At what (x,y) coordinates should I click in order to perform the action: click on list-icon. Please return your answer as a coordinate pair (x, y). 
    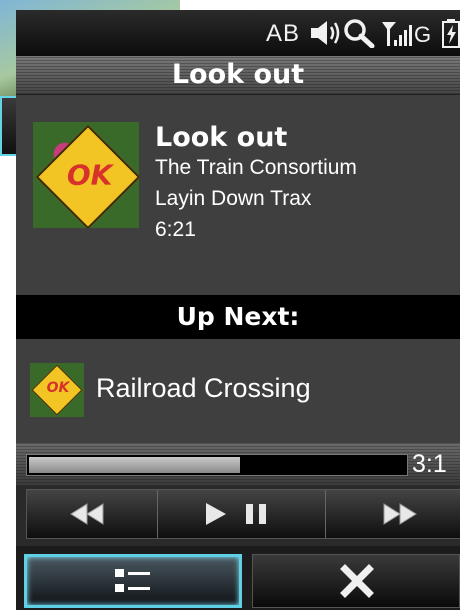
    Looking at the image, I should click on (132, 580).